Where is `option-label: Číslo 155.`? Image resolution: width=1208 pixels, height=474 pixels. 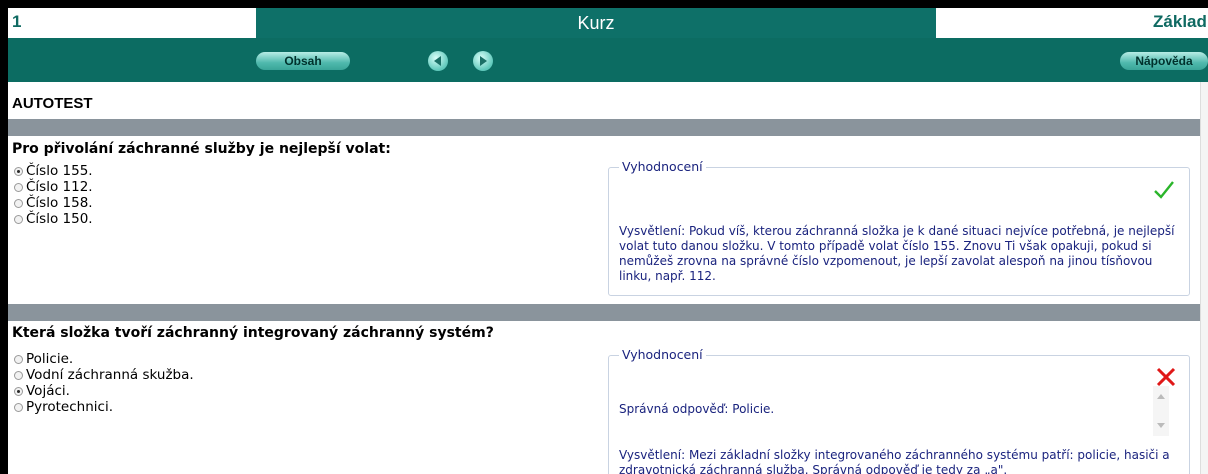
option-label: Číslo 155. is located at coordinates (59, 171).